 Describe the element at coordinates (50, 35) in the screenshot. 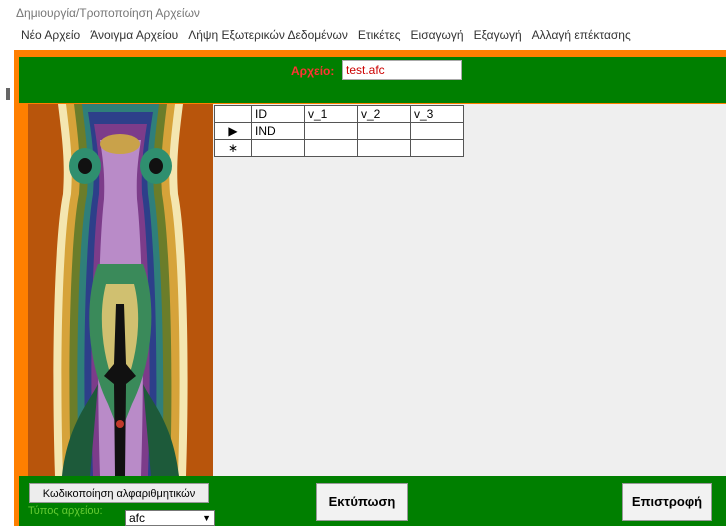

I see `menu-new-file: Νέο Αρχείο` at that location.